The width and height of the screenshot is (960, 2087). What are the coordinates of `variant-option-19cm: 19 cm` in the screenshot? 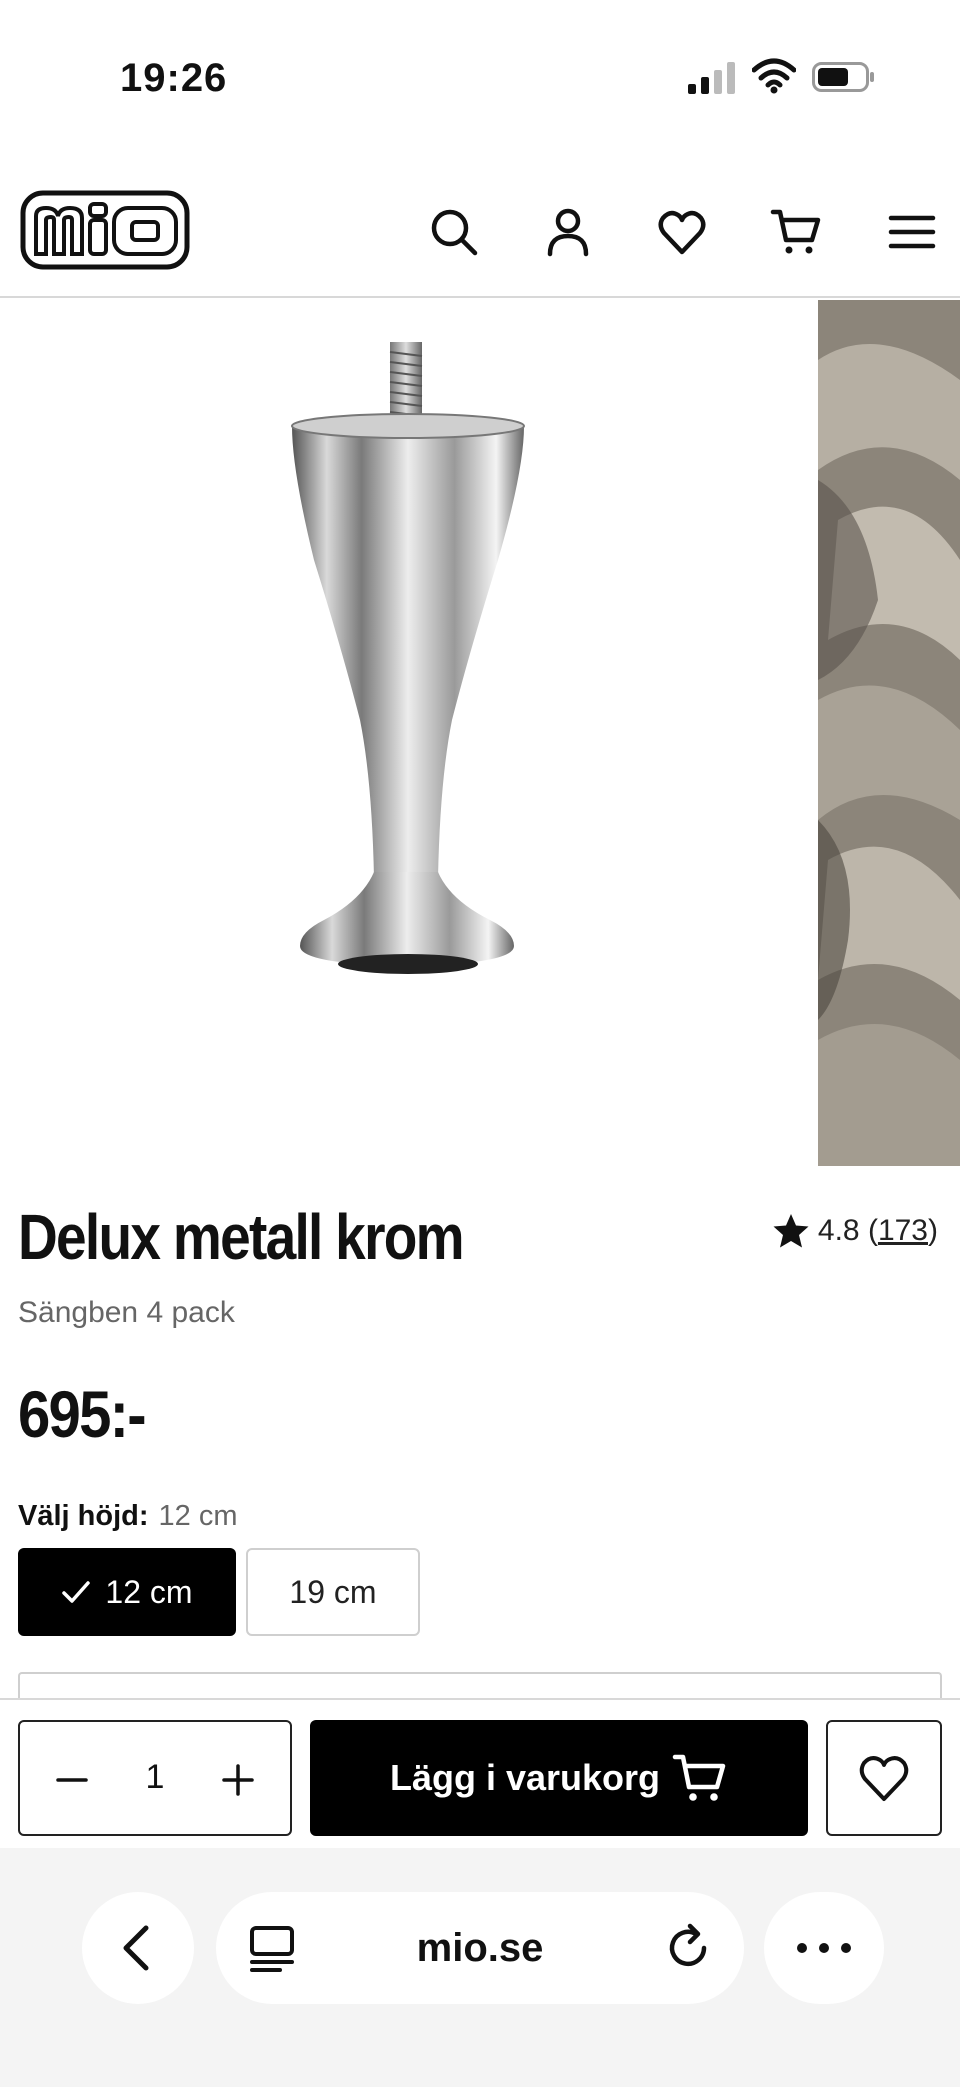 It's located at (333, 1592).